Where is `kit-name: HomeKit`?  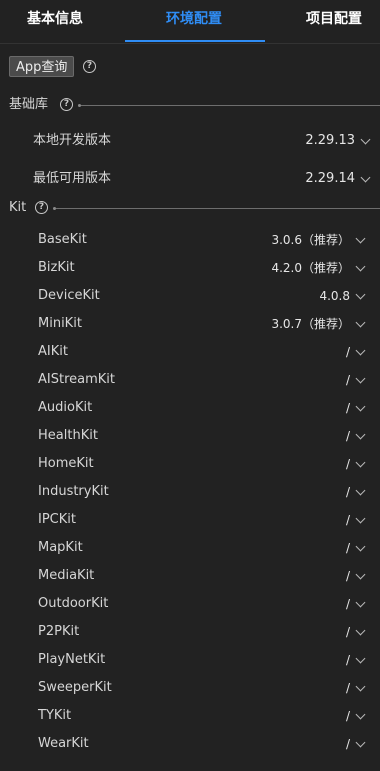
kit-name: HomeKit is located at coordinates (66, 463).